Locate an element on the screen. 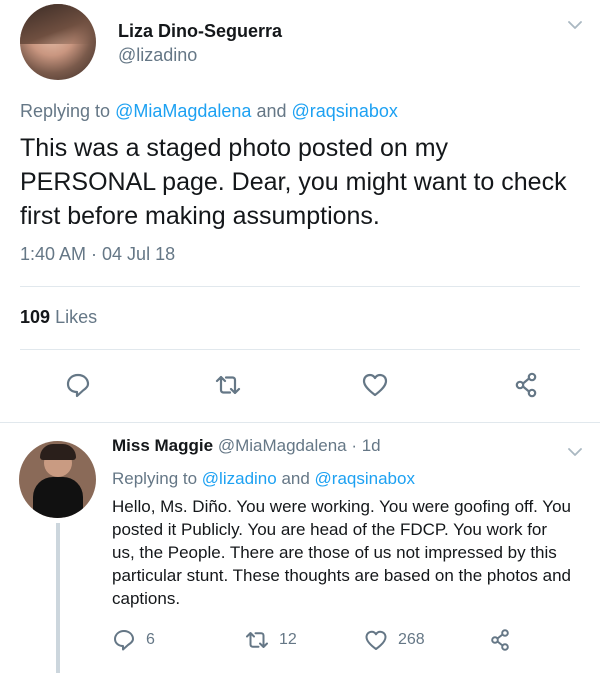  retweet-button: 12 is located at coordinates (271, 640).